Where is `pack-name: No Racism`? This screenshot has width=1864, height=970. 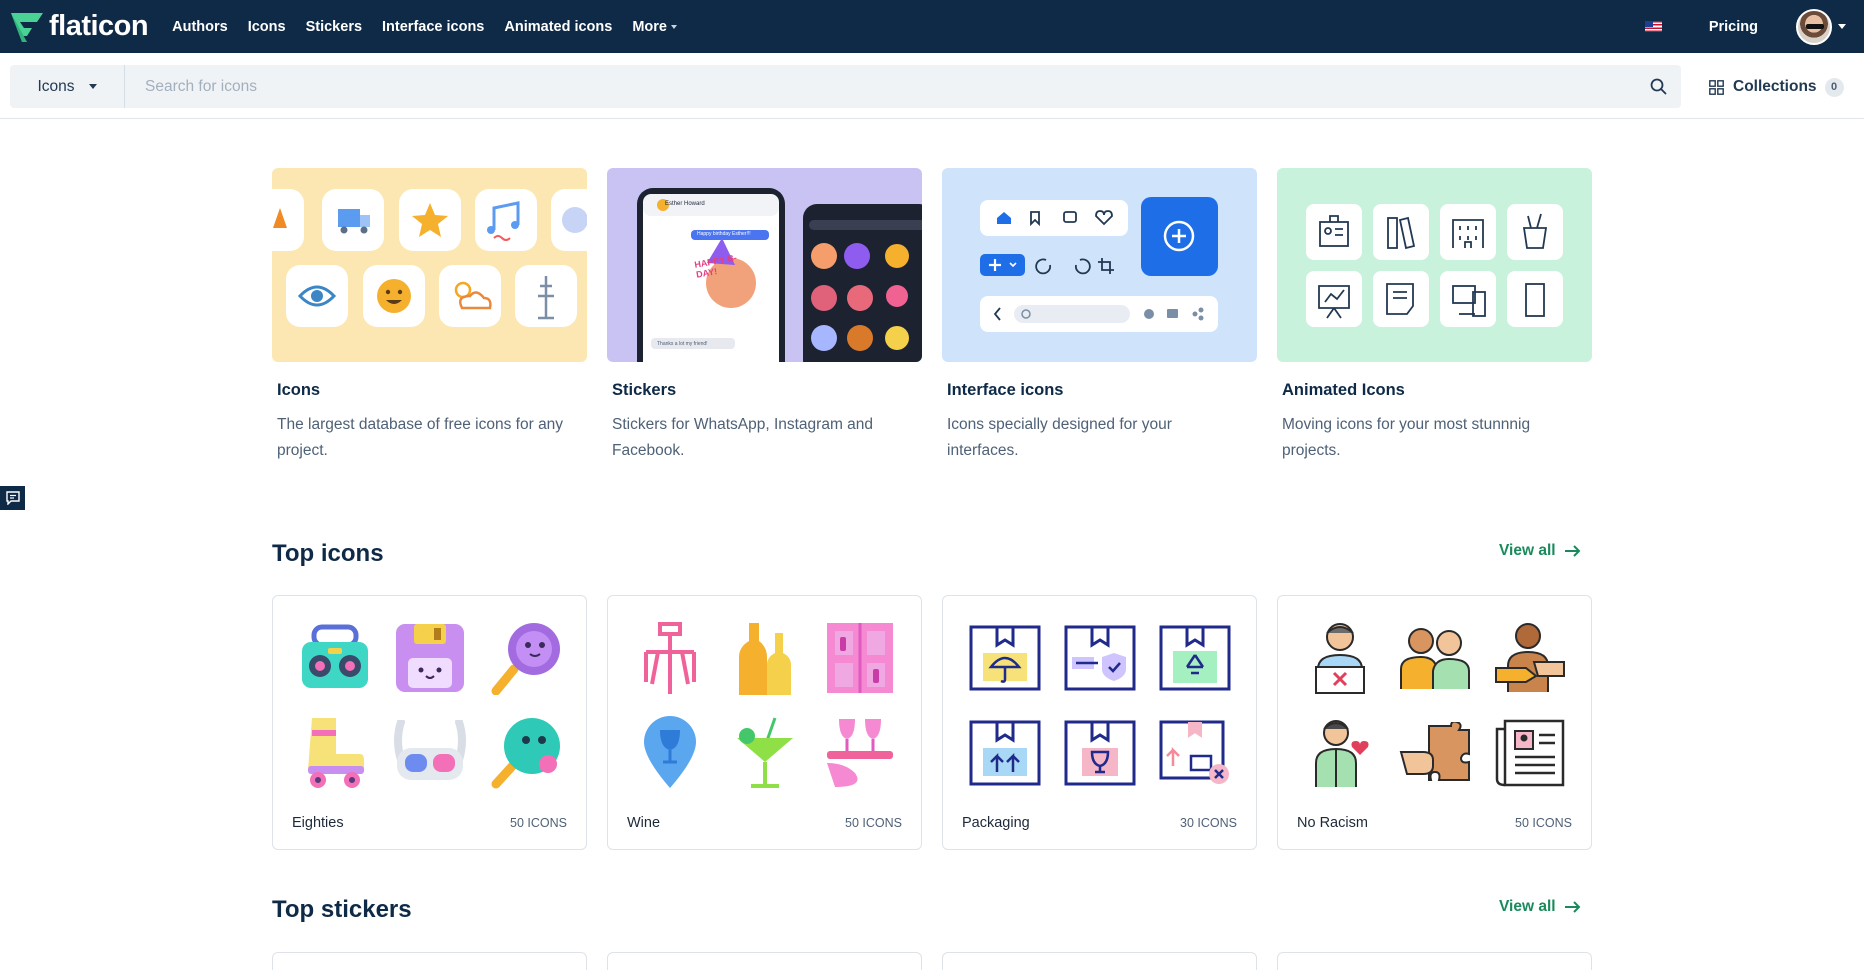 pack-name: No Racism is located at coordinates (1332, 823).